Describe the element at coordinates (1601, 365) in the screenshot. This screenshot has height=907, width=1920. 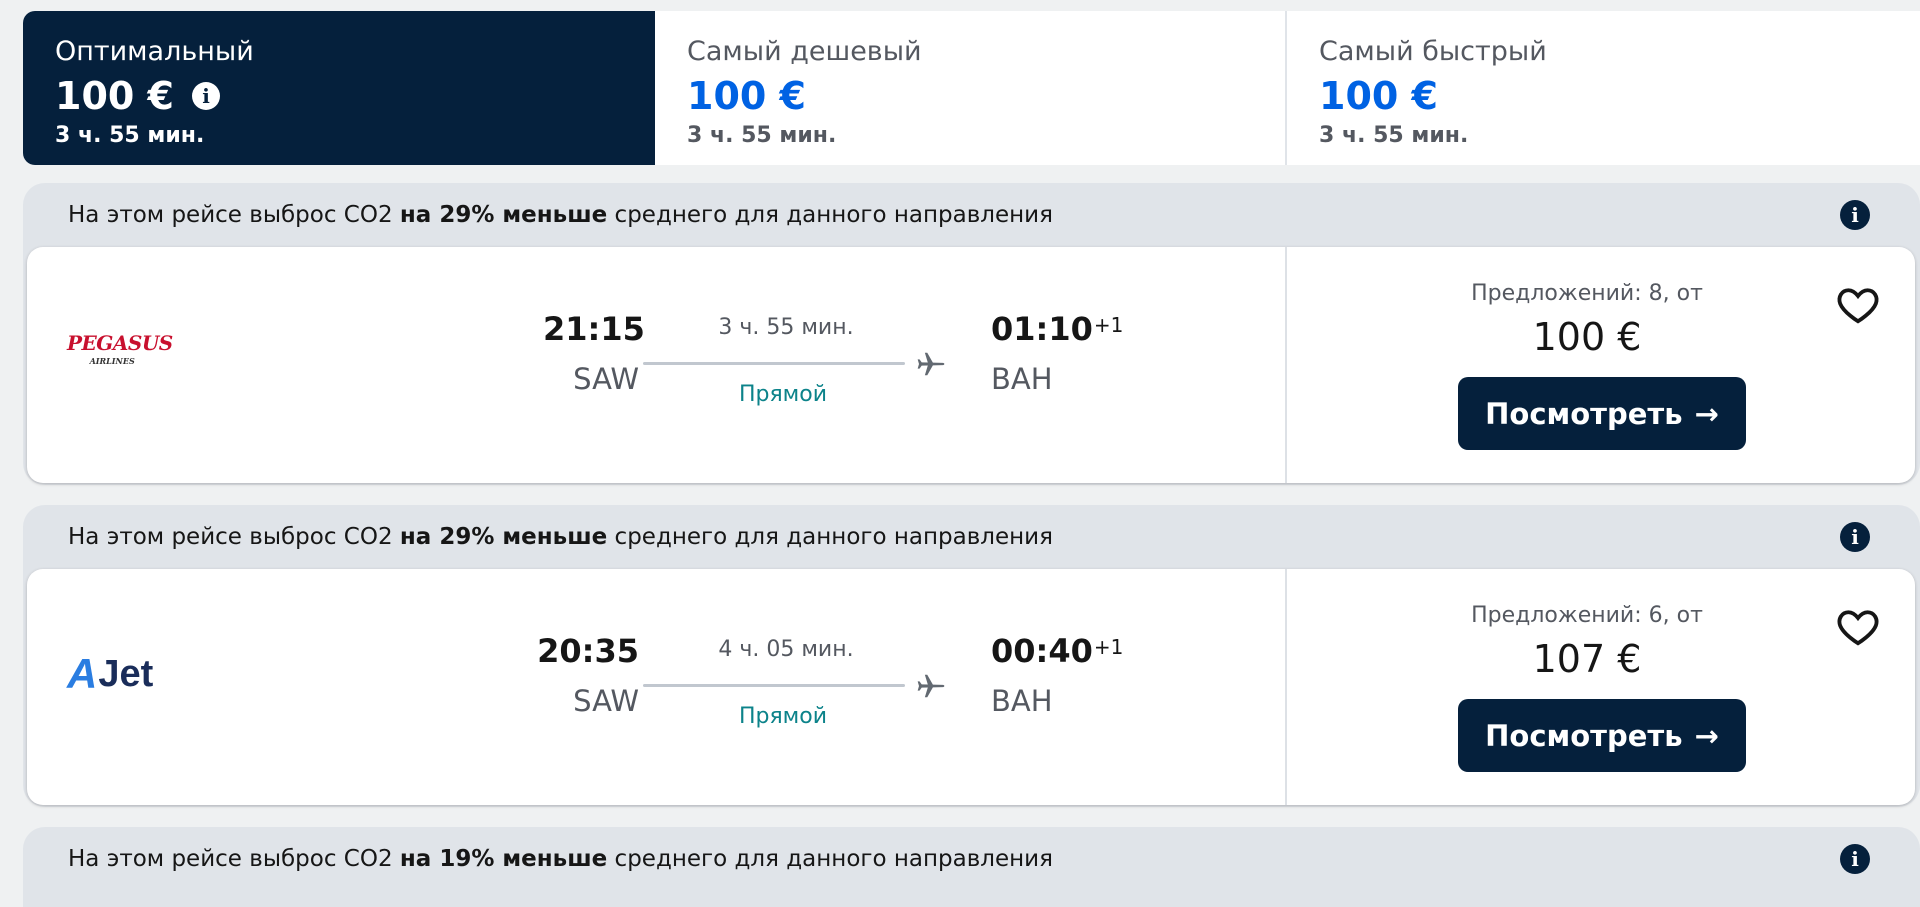
I see `price-panel: Предложений: 8, от 100 € Посмотреть →` at that location.